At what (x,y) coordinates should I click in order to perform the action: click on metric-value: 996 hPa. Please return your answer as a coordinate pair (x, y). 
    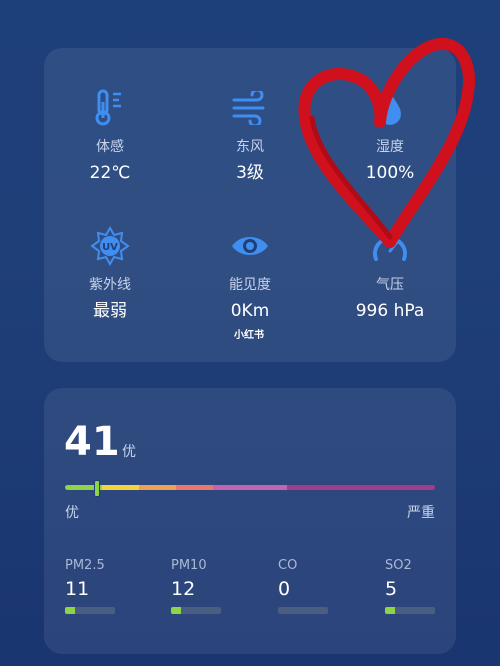
    Looking at the image, I should click on (390, 311).